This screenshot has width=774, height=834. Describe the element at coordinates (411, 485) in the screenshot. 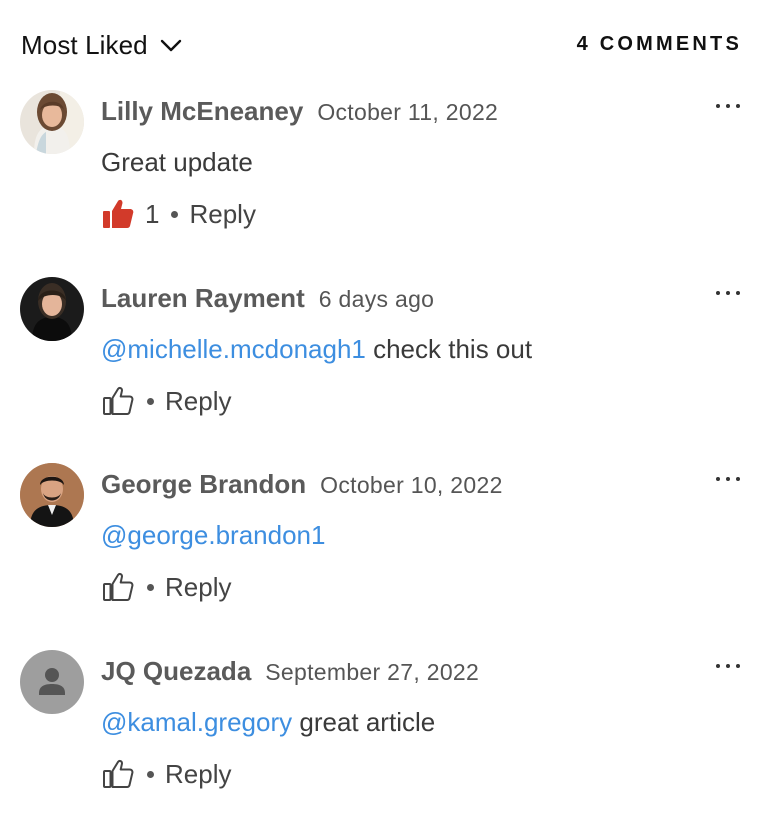

I see `comment-date: October 10, 2022` at that location.